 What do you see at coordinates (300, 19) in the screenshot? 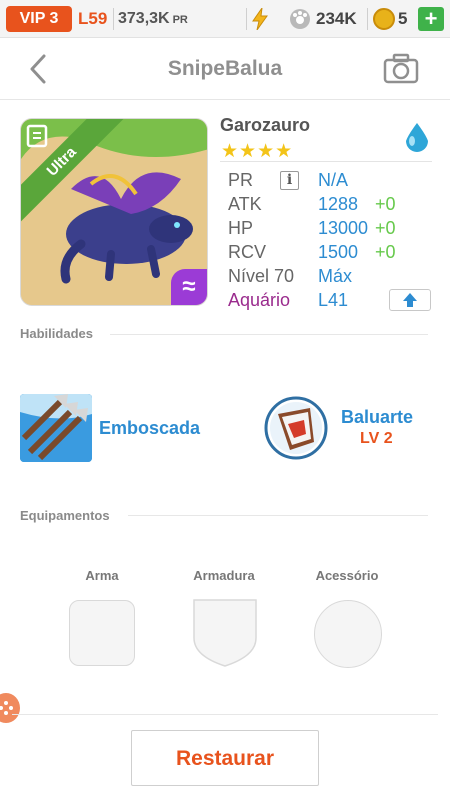
I see `food-icon` at bounding box center [300, 19].